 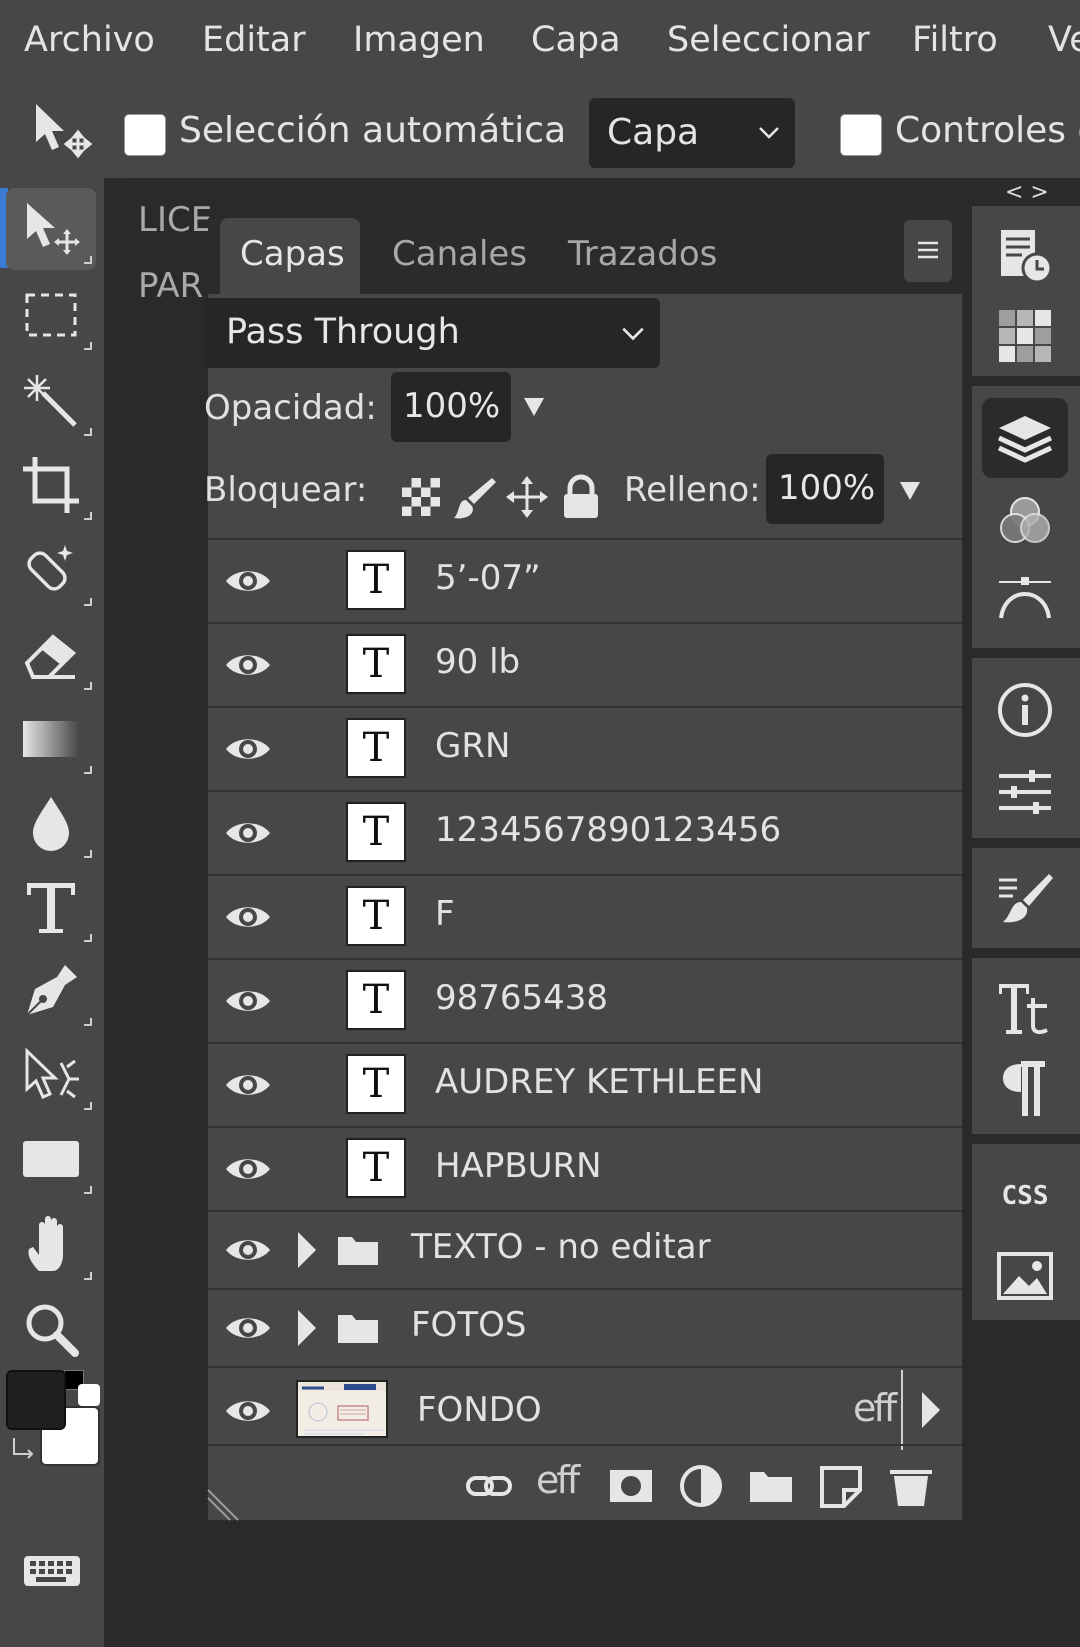 I want to click on layer-row: T GRN, so click(x=585, y=747).